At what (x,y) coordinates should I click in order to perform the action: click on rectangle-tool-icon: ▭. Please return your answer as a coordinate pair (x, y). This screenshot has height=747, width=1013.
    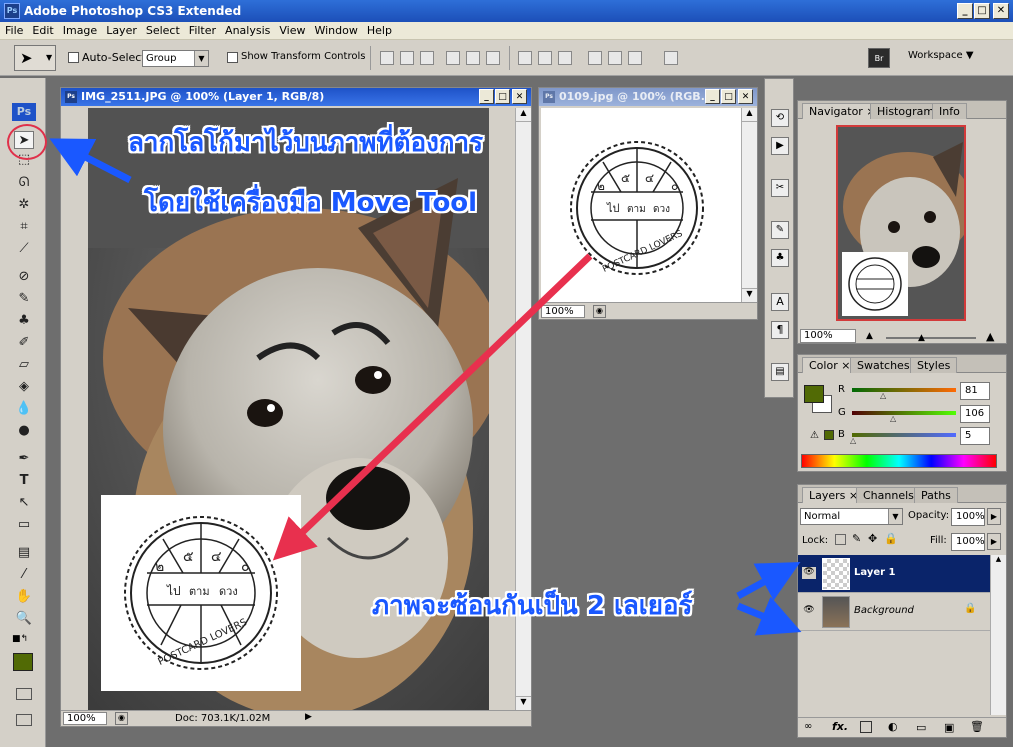
    Looking at the image, I should click on (24, 525).